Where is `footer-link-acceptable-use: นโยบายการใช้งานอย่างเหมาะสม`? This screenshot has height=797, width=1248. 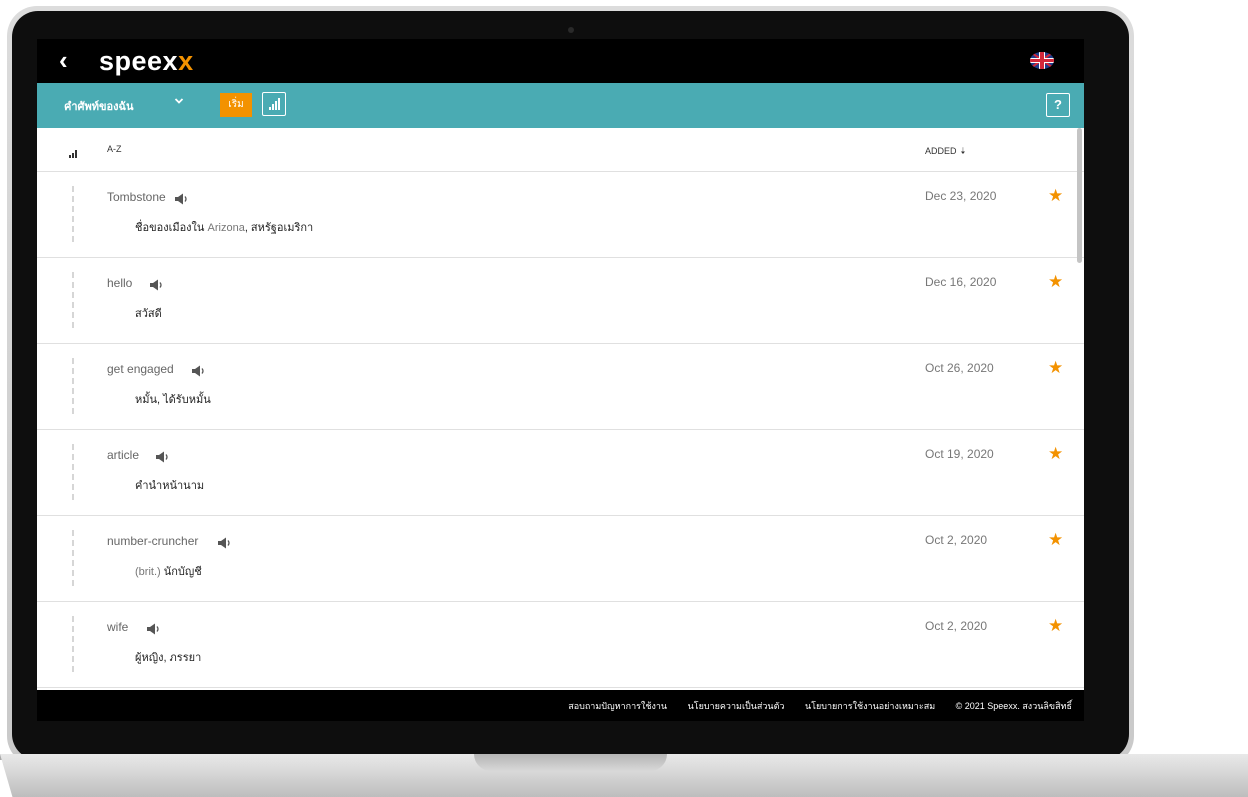 footer-link-acceptable-use: นโยบายการใช้งานอย่างเหมาะสม is located at coordinates (870, 706).